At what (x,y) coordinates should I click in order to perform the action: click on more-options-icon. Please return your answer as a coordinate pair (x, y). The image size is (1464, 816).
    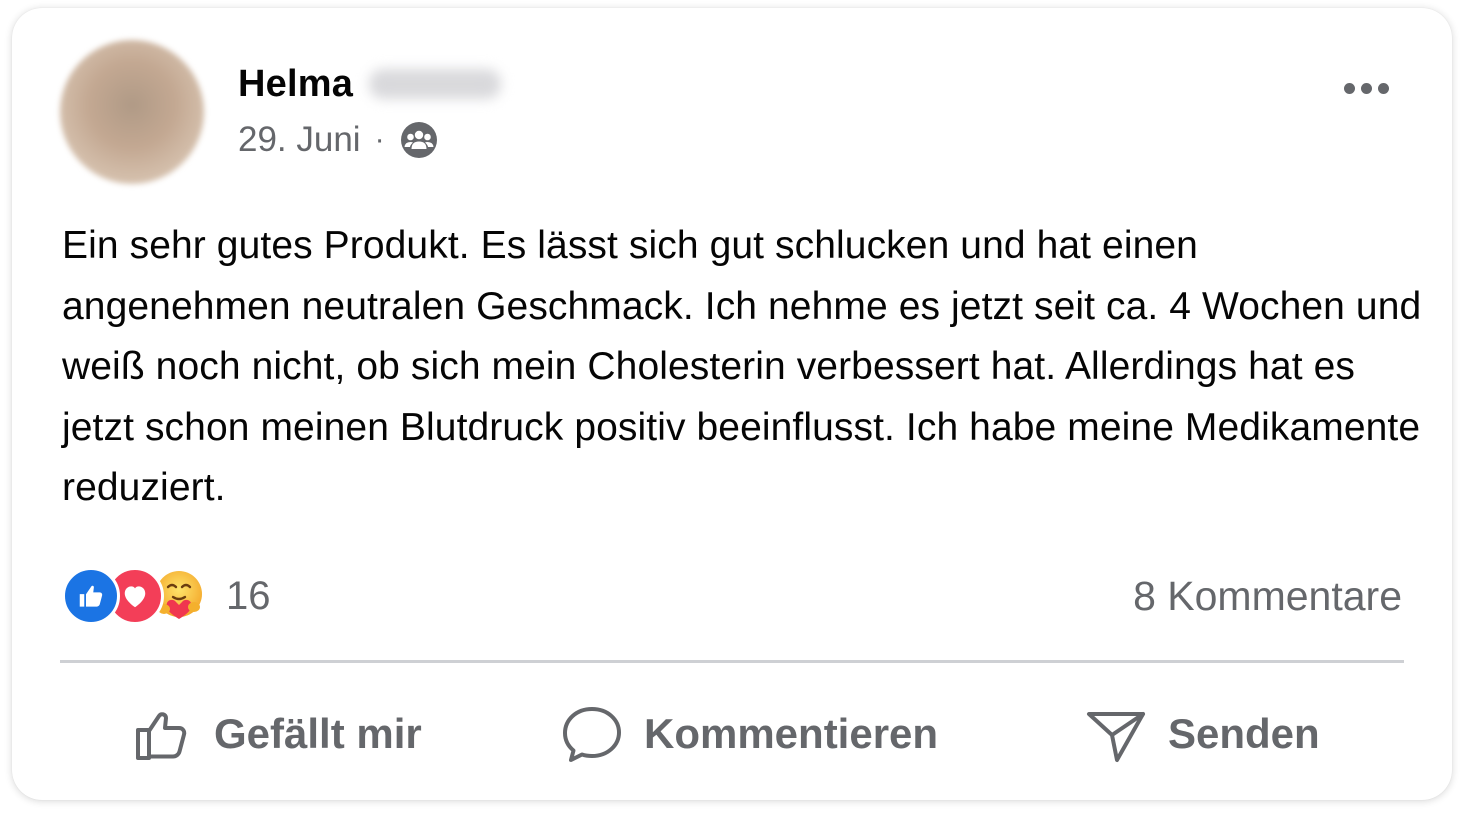
    Looking at the image, I should click on (1366, 88).